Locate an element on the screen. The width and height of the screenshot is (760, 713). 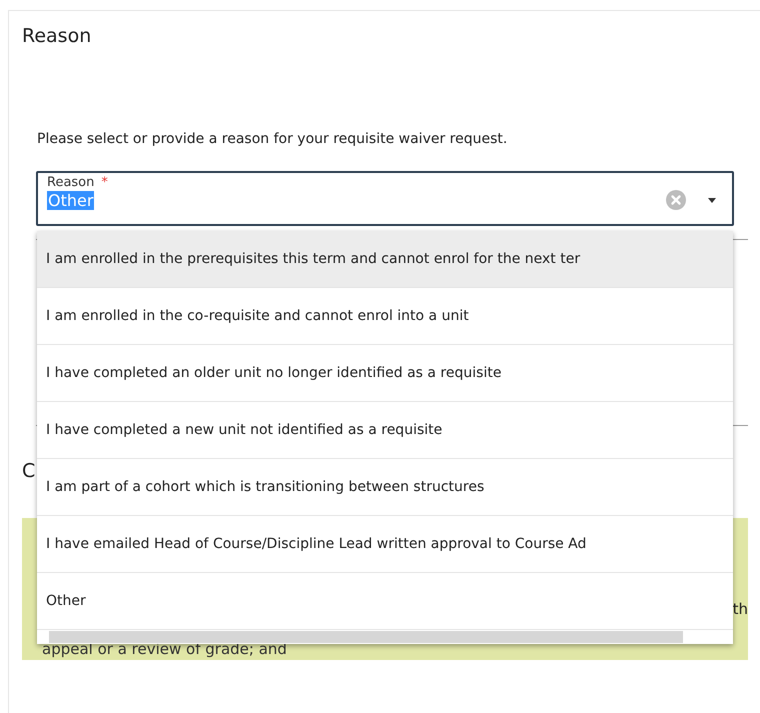
notice-text-fragment: th is located at coordinates (740, 609).